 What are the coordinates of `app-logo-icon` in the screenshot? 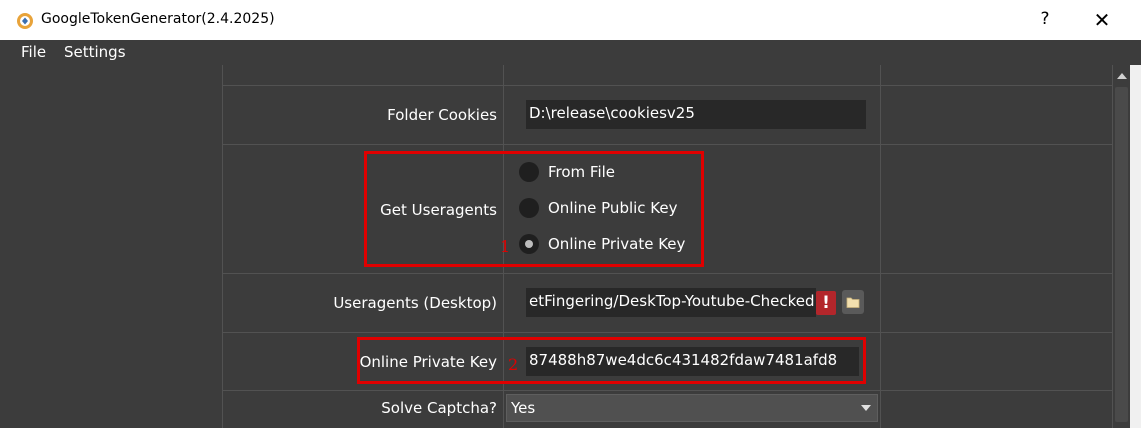 It's located at (25, 21).